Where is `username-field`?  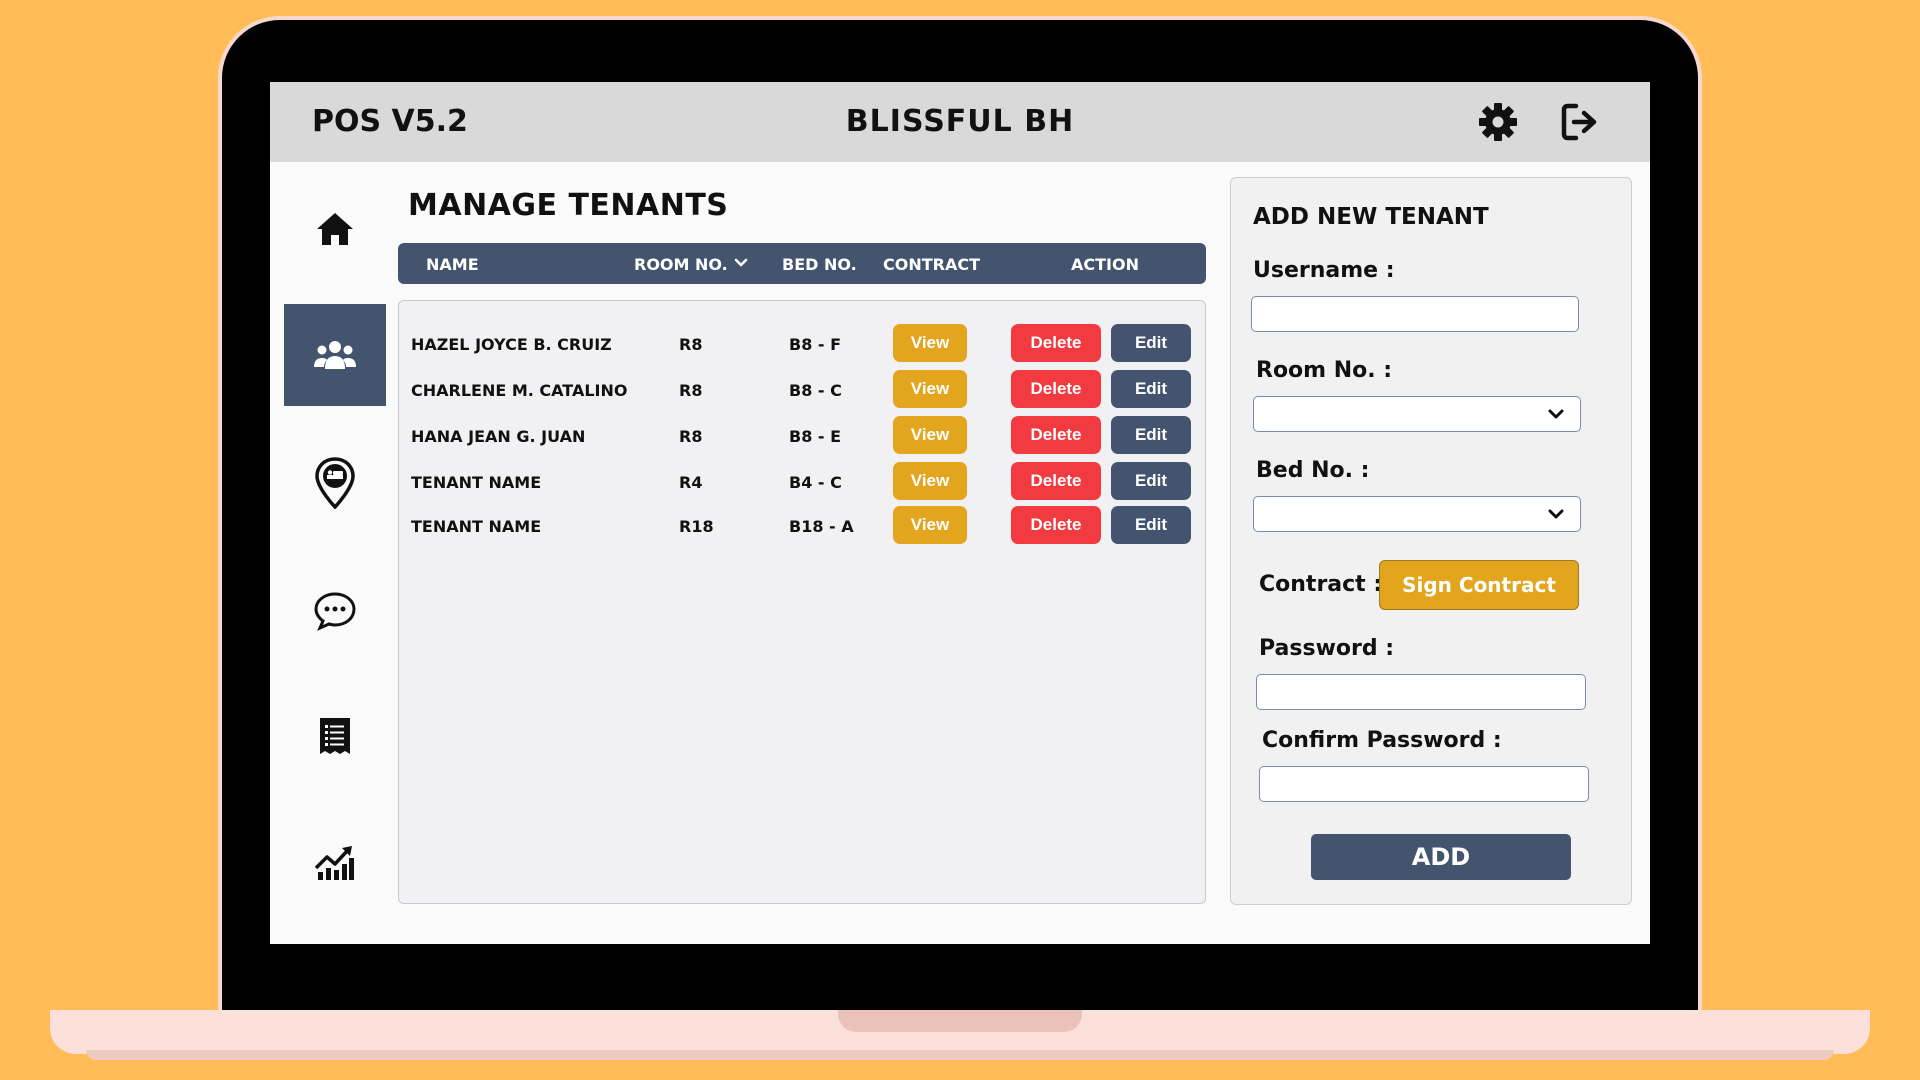 username-field is located at coordinates (1415, 314).